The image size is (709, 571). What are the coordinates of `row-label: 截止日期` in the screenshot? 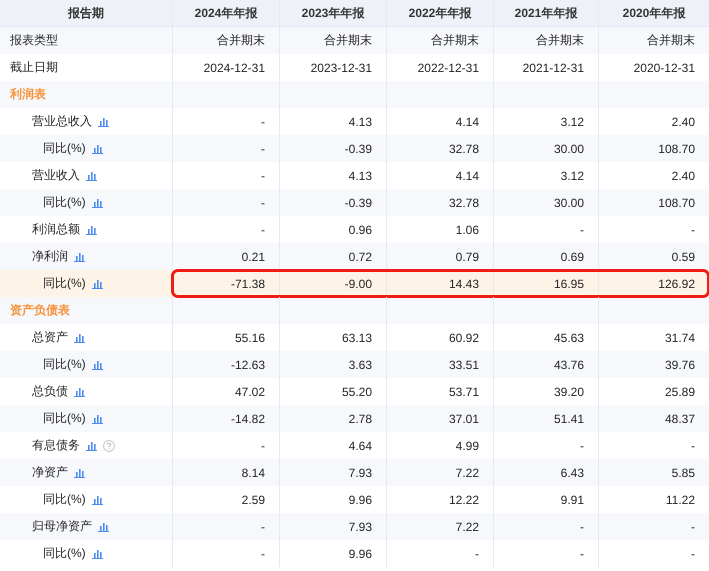 It's located at (34, 67).